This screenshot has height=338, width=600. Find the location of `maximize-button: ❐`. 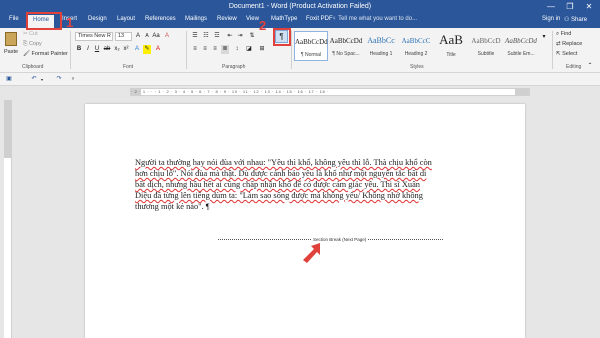

maximize-button: ❐ is located at coordinates (570, 7).